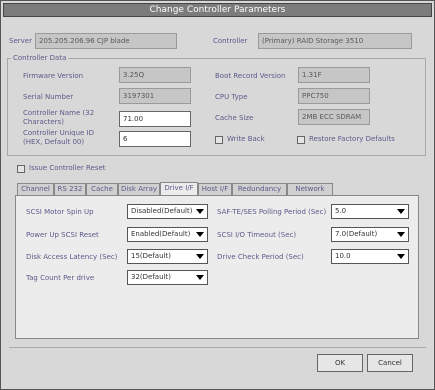 The width and height of the screenshot is (435, 390). I want to click on spin-up-value: Disabled(Default), so click(162, 211).